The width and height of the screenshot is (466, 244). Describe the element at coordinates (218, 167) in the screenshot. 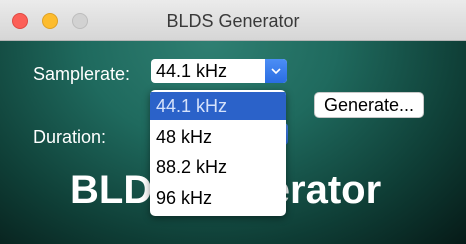

I see `samplerate-option: 88.2 kHz` at that location.